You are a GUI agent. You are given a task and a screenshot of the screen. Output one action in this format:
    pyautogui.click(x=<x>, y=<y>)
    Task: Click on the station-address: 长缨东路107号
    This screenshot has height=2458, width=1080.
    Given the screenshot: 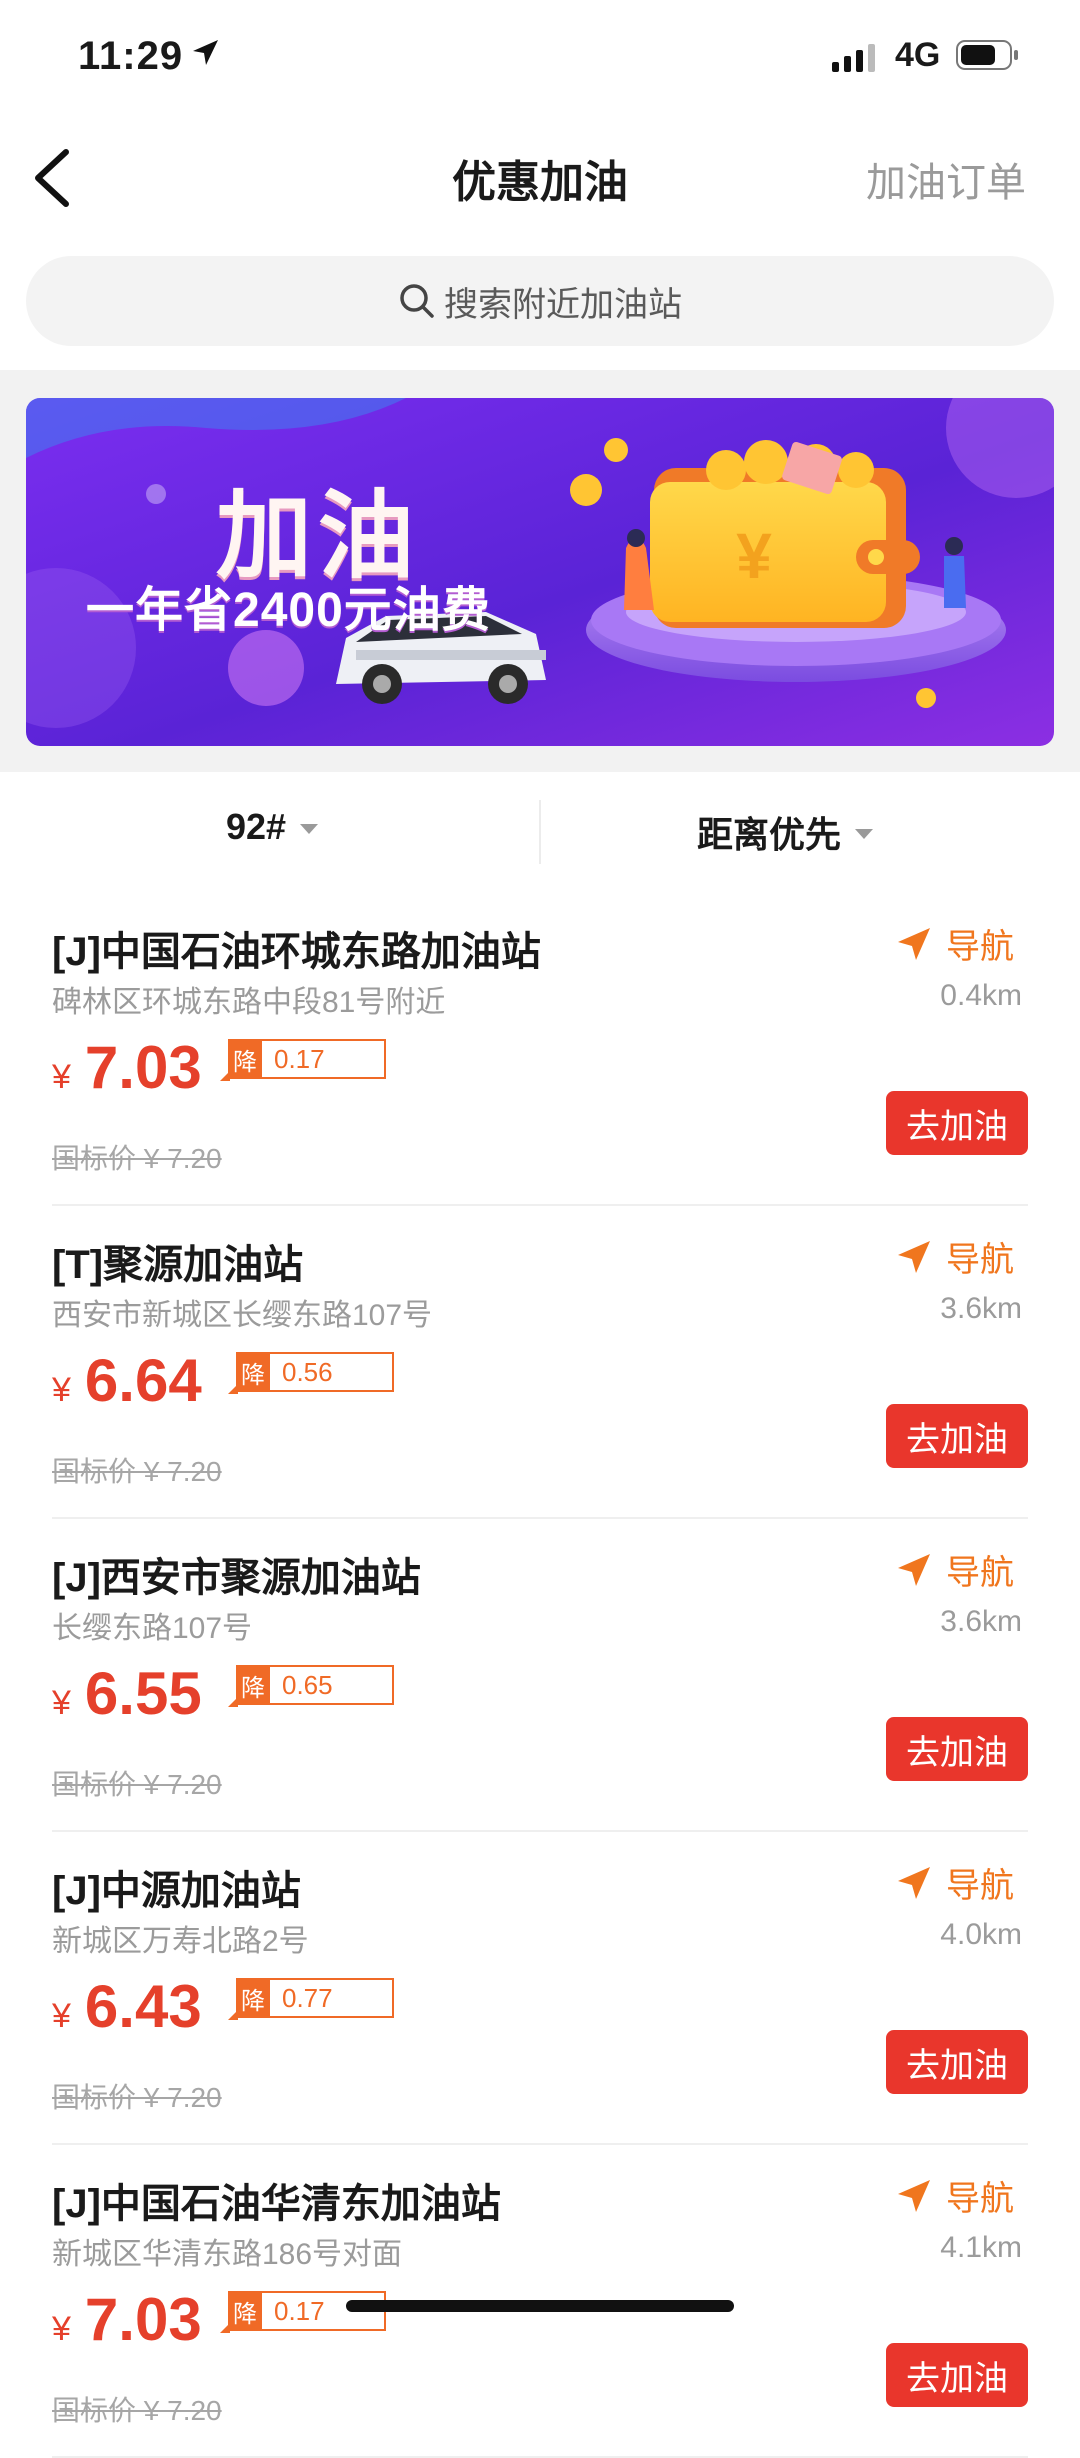 What is the action you would take?
    pyautogui.click(x=152, y=1628)
    